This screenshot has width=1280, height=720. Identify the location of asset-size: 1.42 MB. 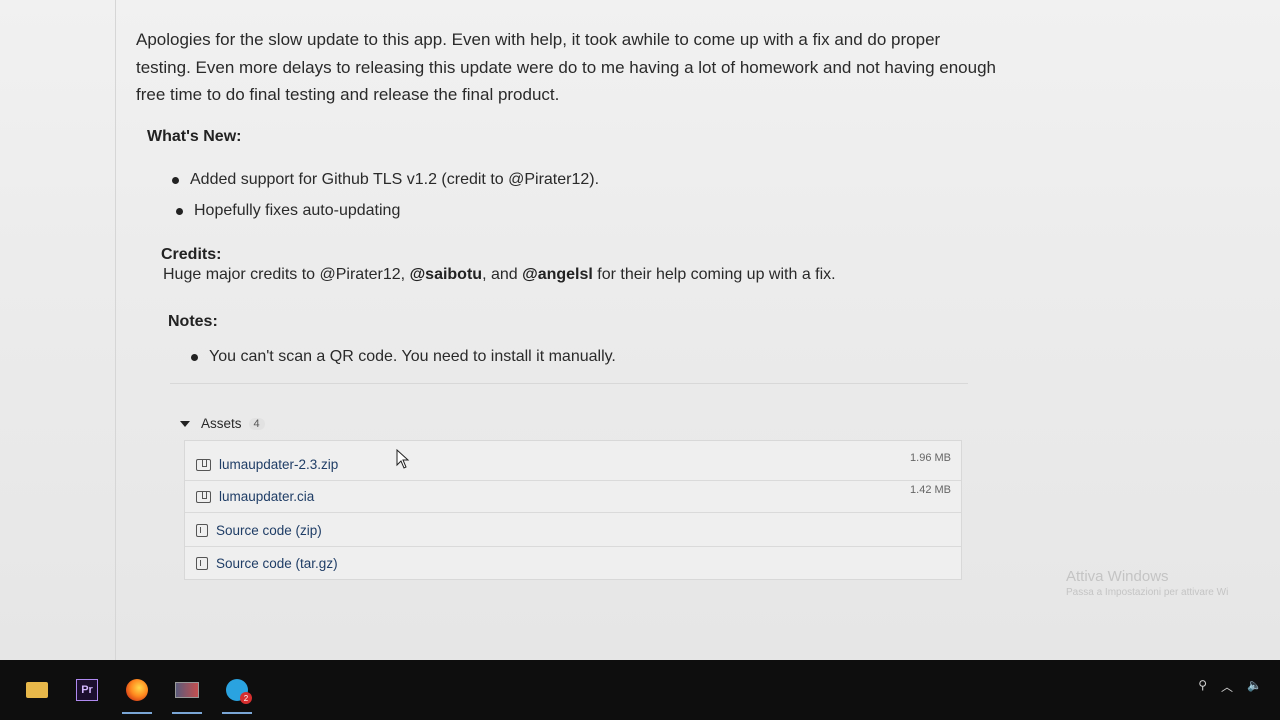
(930, 490).